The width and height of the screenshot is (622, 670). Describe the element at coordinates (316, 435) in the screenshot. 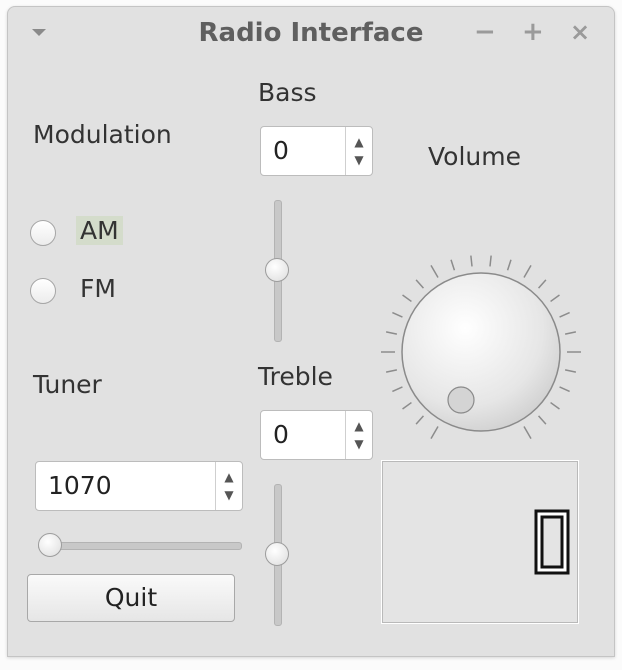

I see `treble-spinbox: 0 ▲ ▼` at that location.